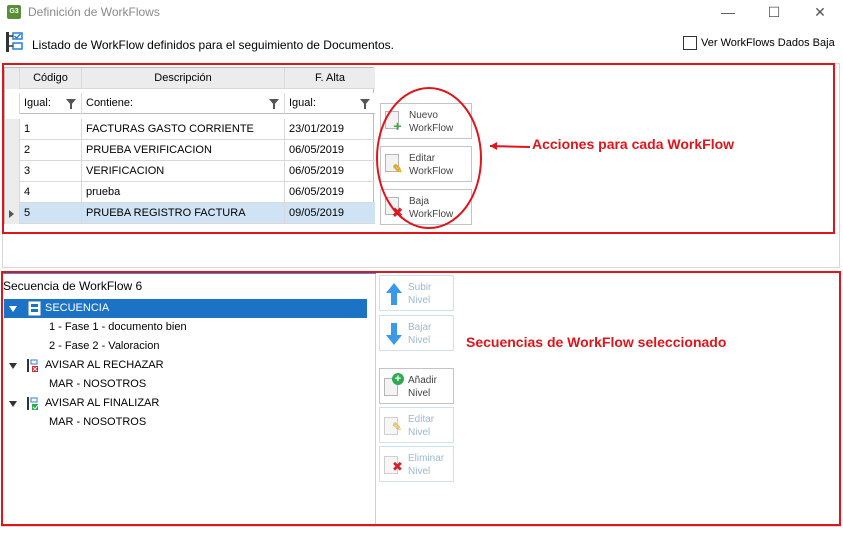  What do you see at coordinates (394, 294) in the screenshot?
I see `arrow-up-icon` at bounding box center [394, 294].